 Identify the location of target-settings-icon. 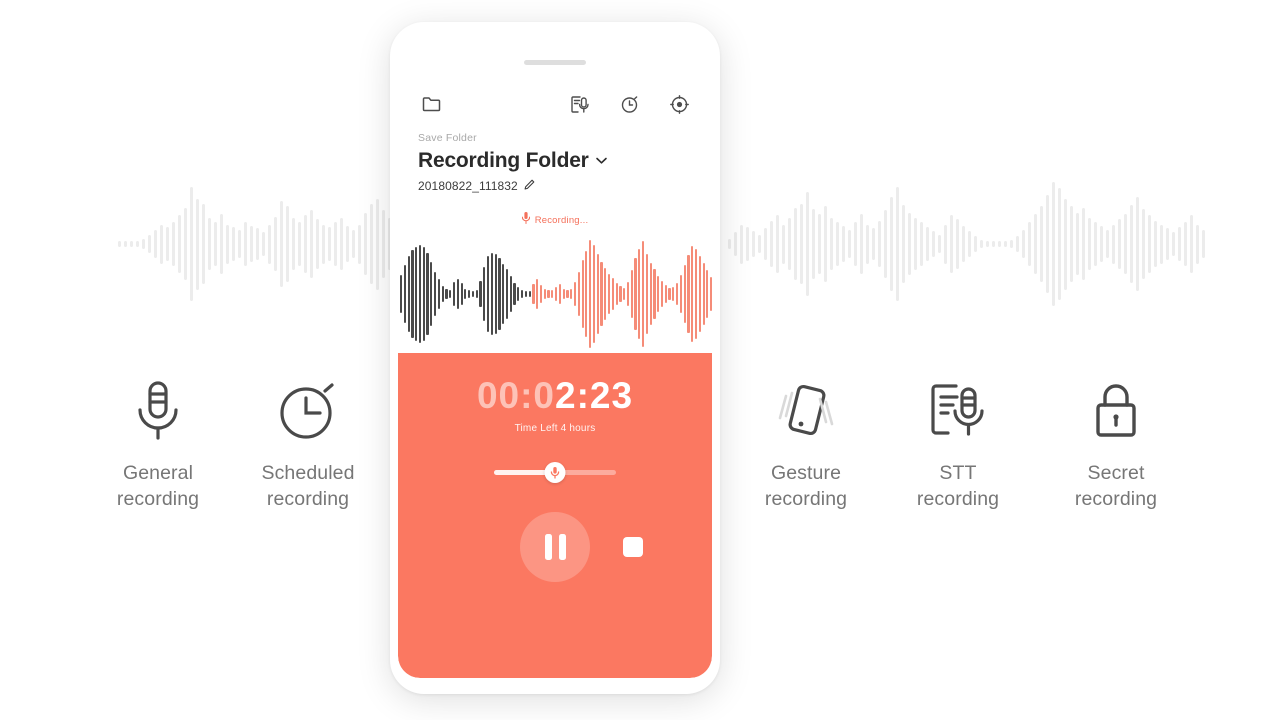
(679, 104).